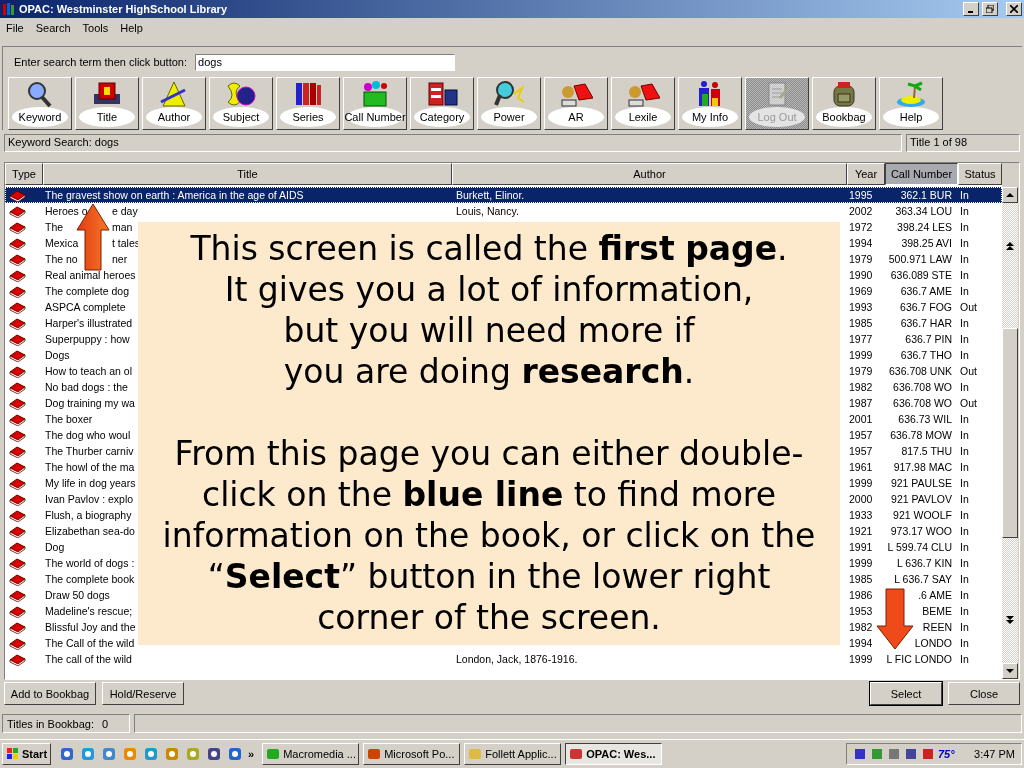  Describe the element at coordinates (123, 9) in the screenshot. I see `window-title: OPAC: Westminster HighSchool Library` at that location.